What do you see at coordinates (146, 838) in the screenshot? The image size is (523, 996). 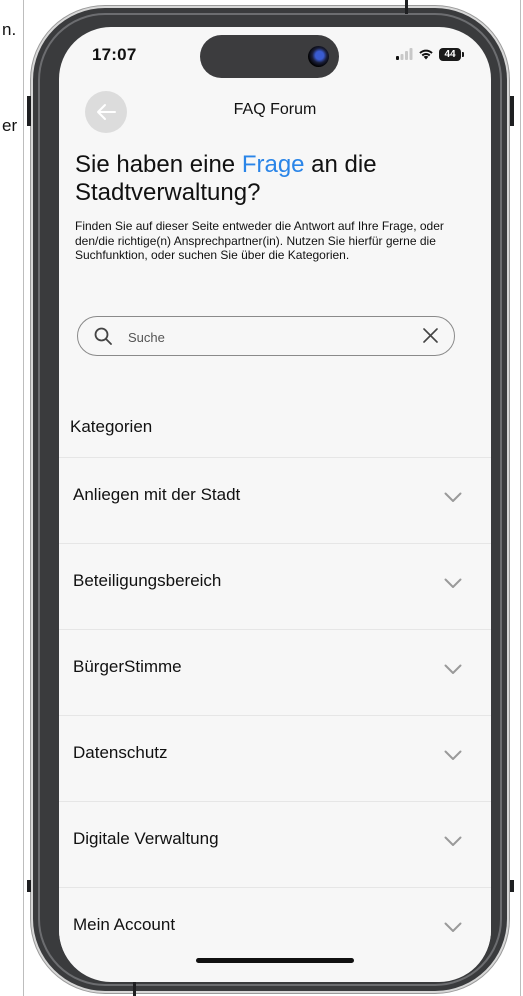 I see `category-label: Digitale Verwaltung` at bounding box center [146, 838].